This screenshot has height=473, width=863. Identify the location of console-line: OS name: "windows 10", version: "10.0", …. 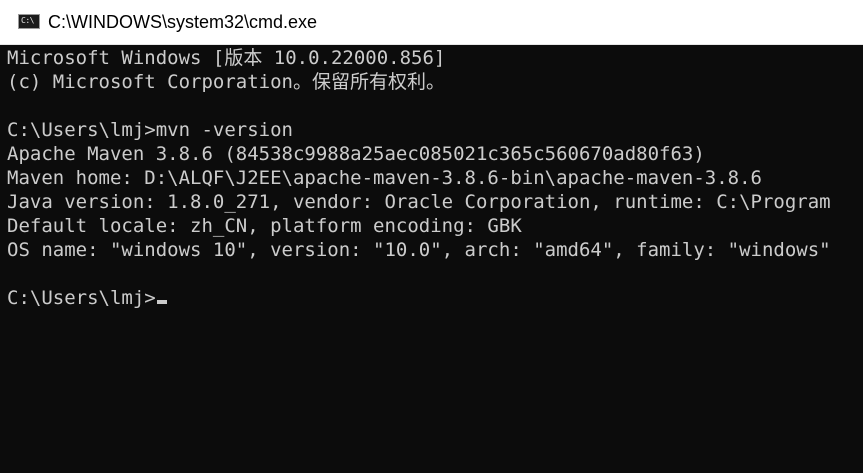
(419, 250).